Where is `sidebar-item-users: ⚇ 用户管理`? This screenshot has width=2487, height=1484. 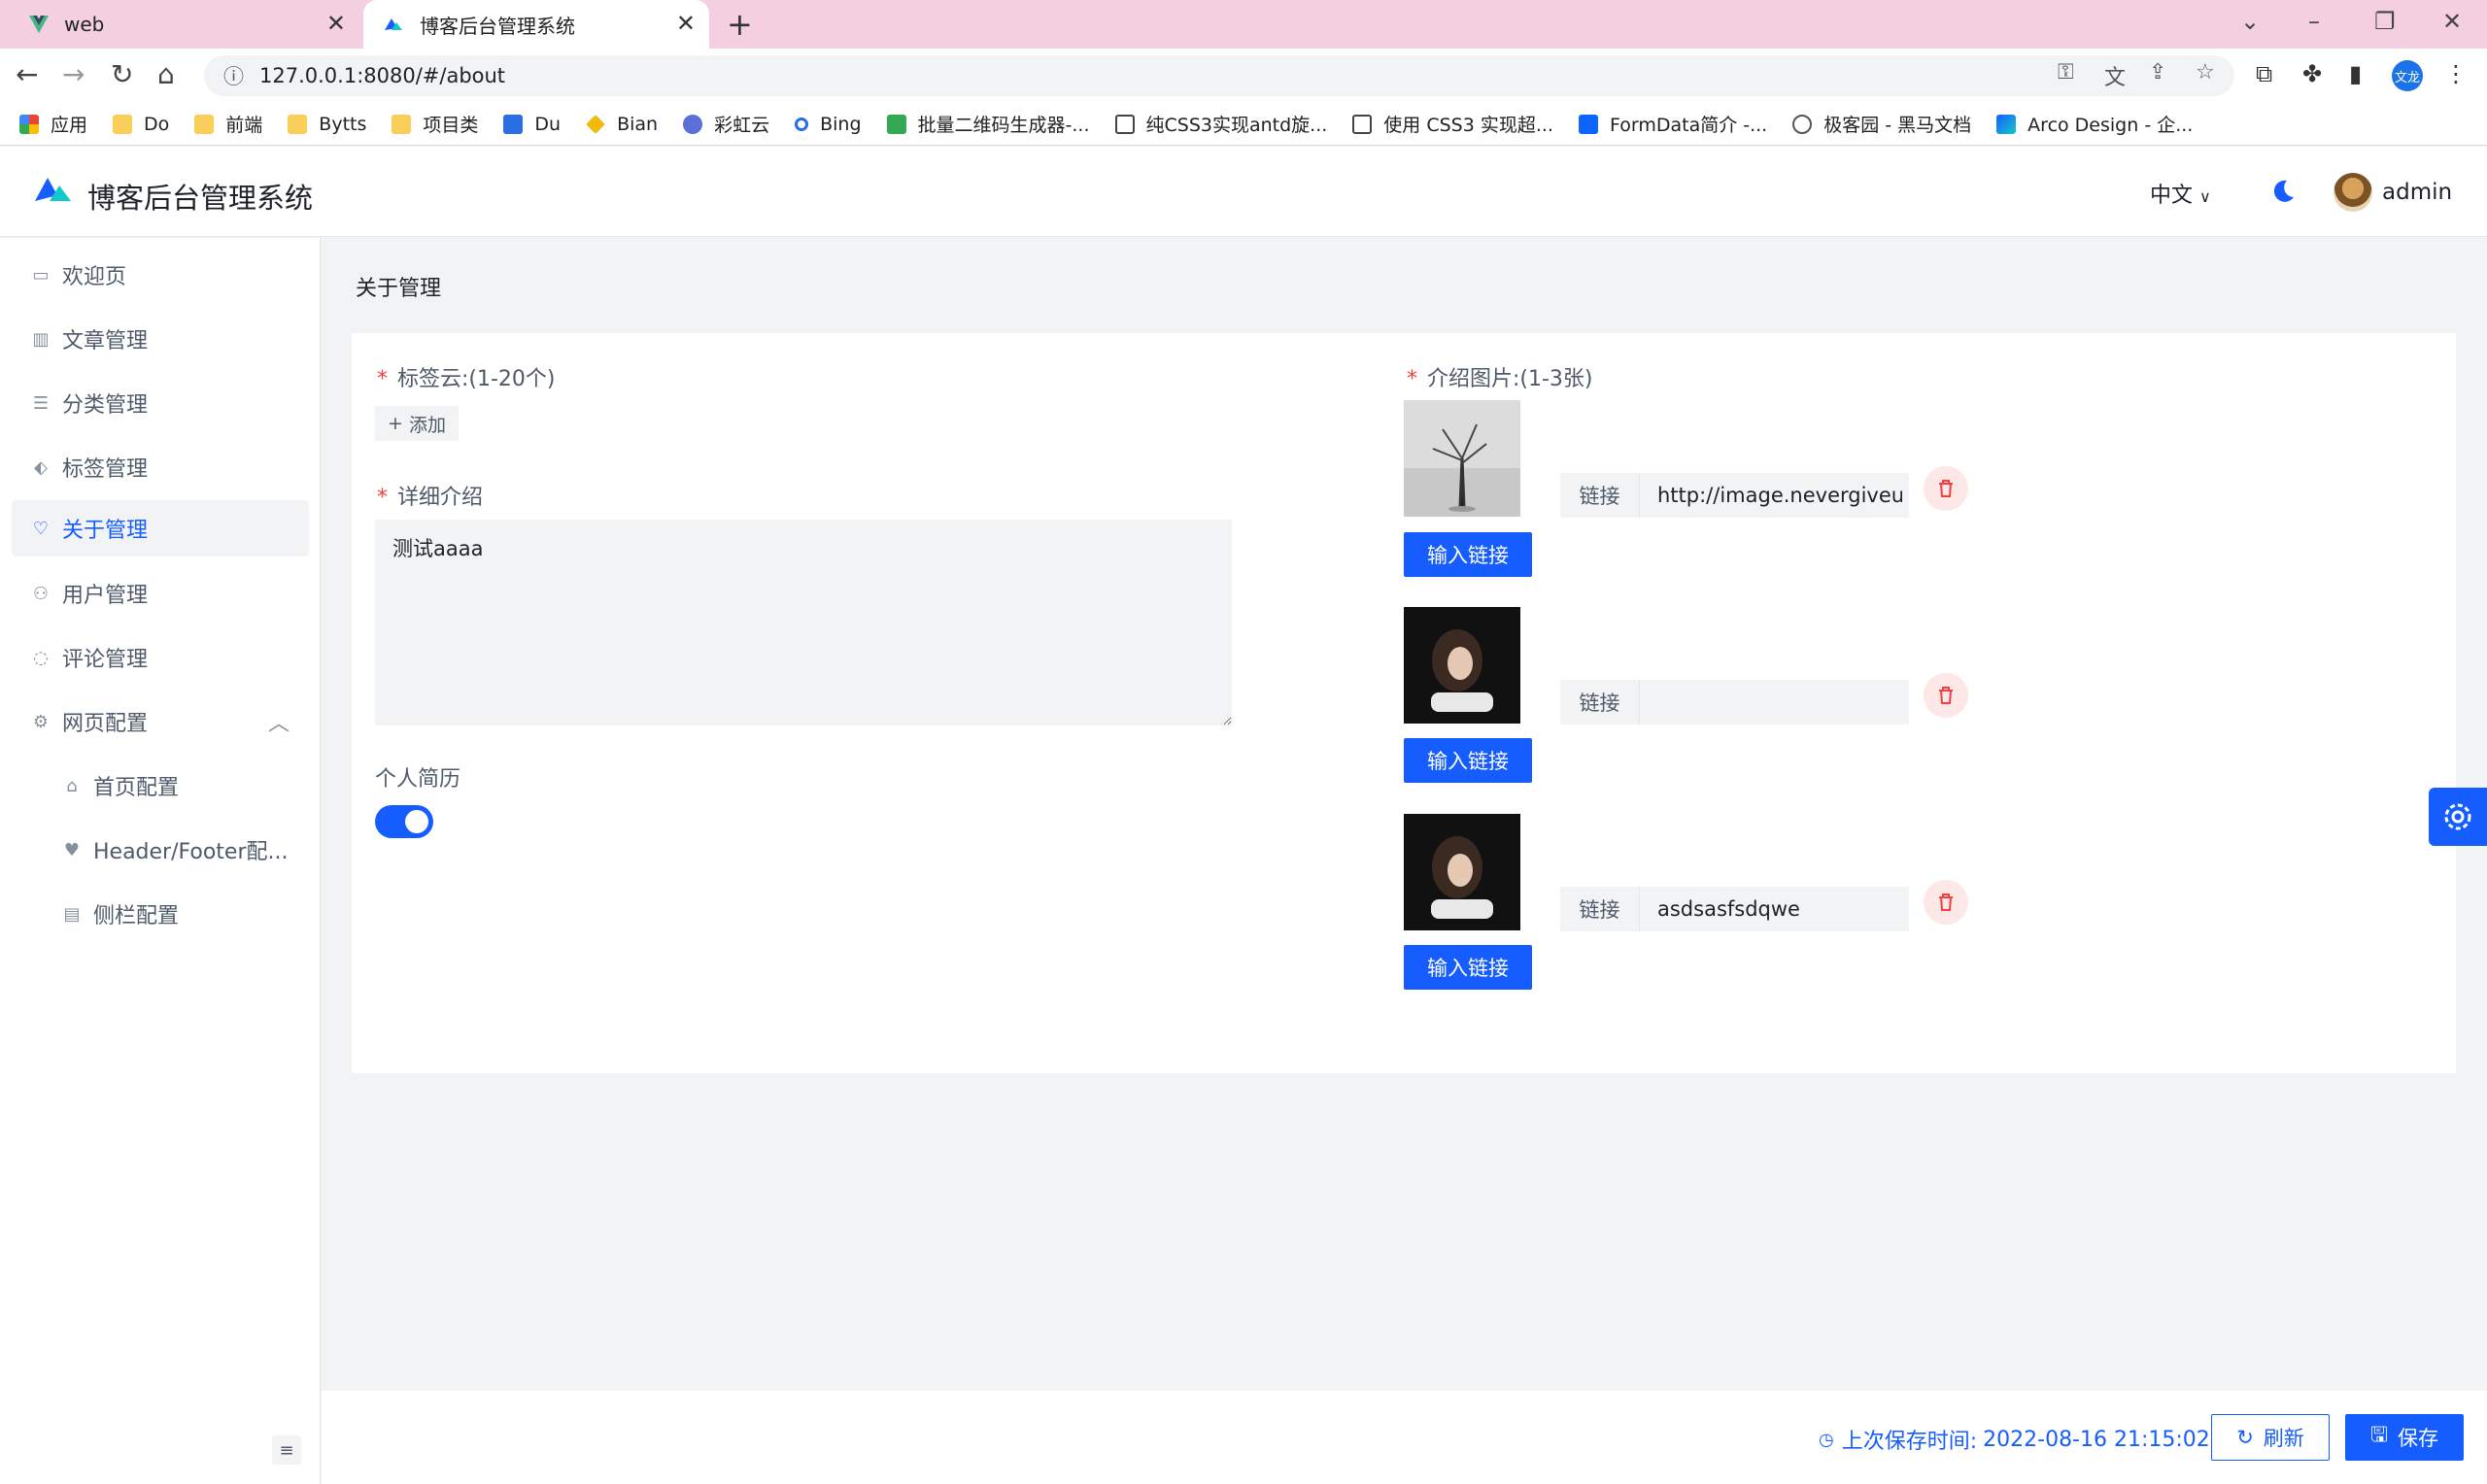
sidebar-item-users: ⚇ 用户管理 is located at coordinates (160, 593).